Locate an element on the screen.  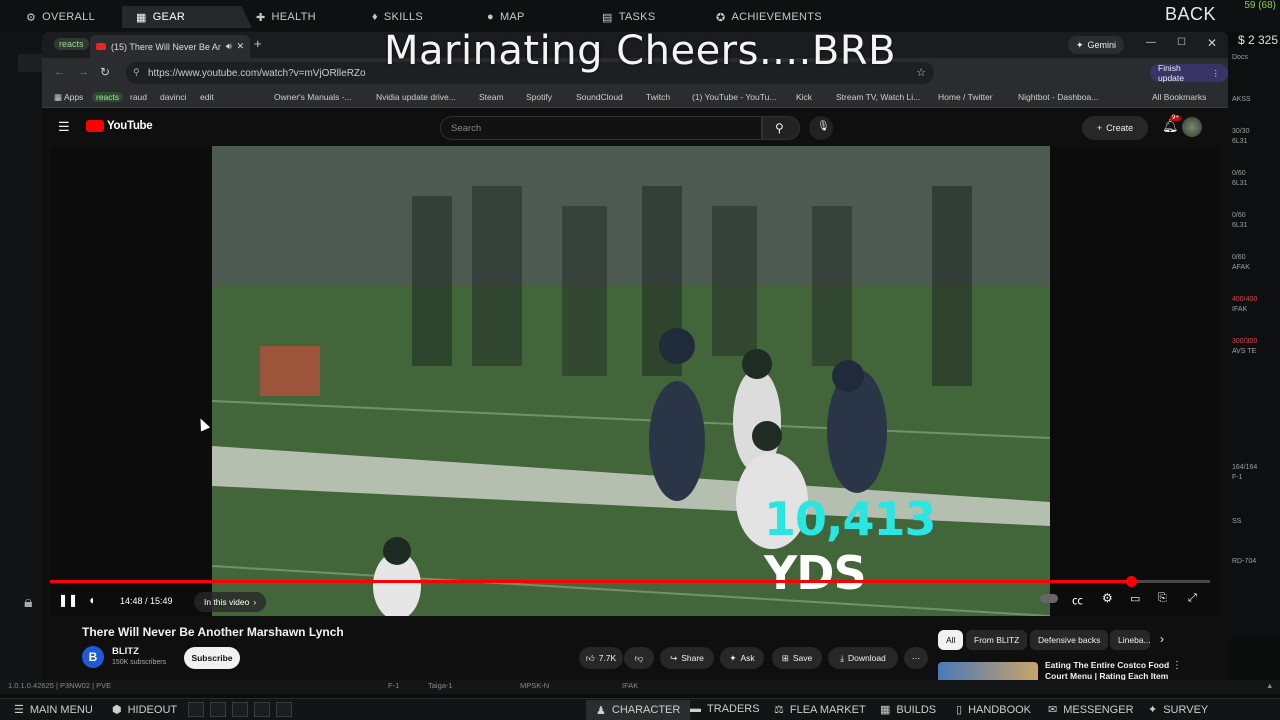
filter-chip-all: All is located at coordinates (951, 640).